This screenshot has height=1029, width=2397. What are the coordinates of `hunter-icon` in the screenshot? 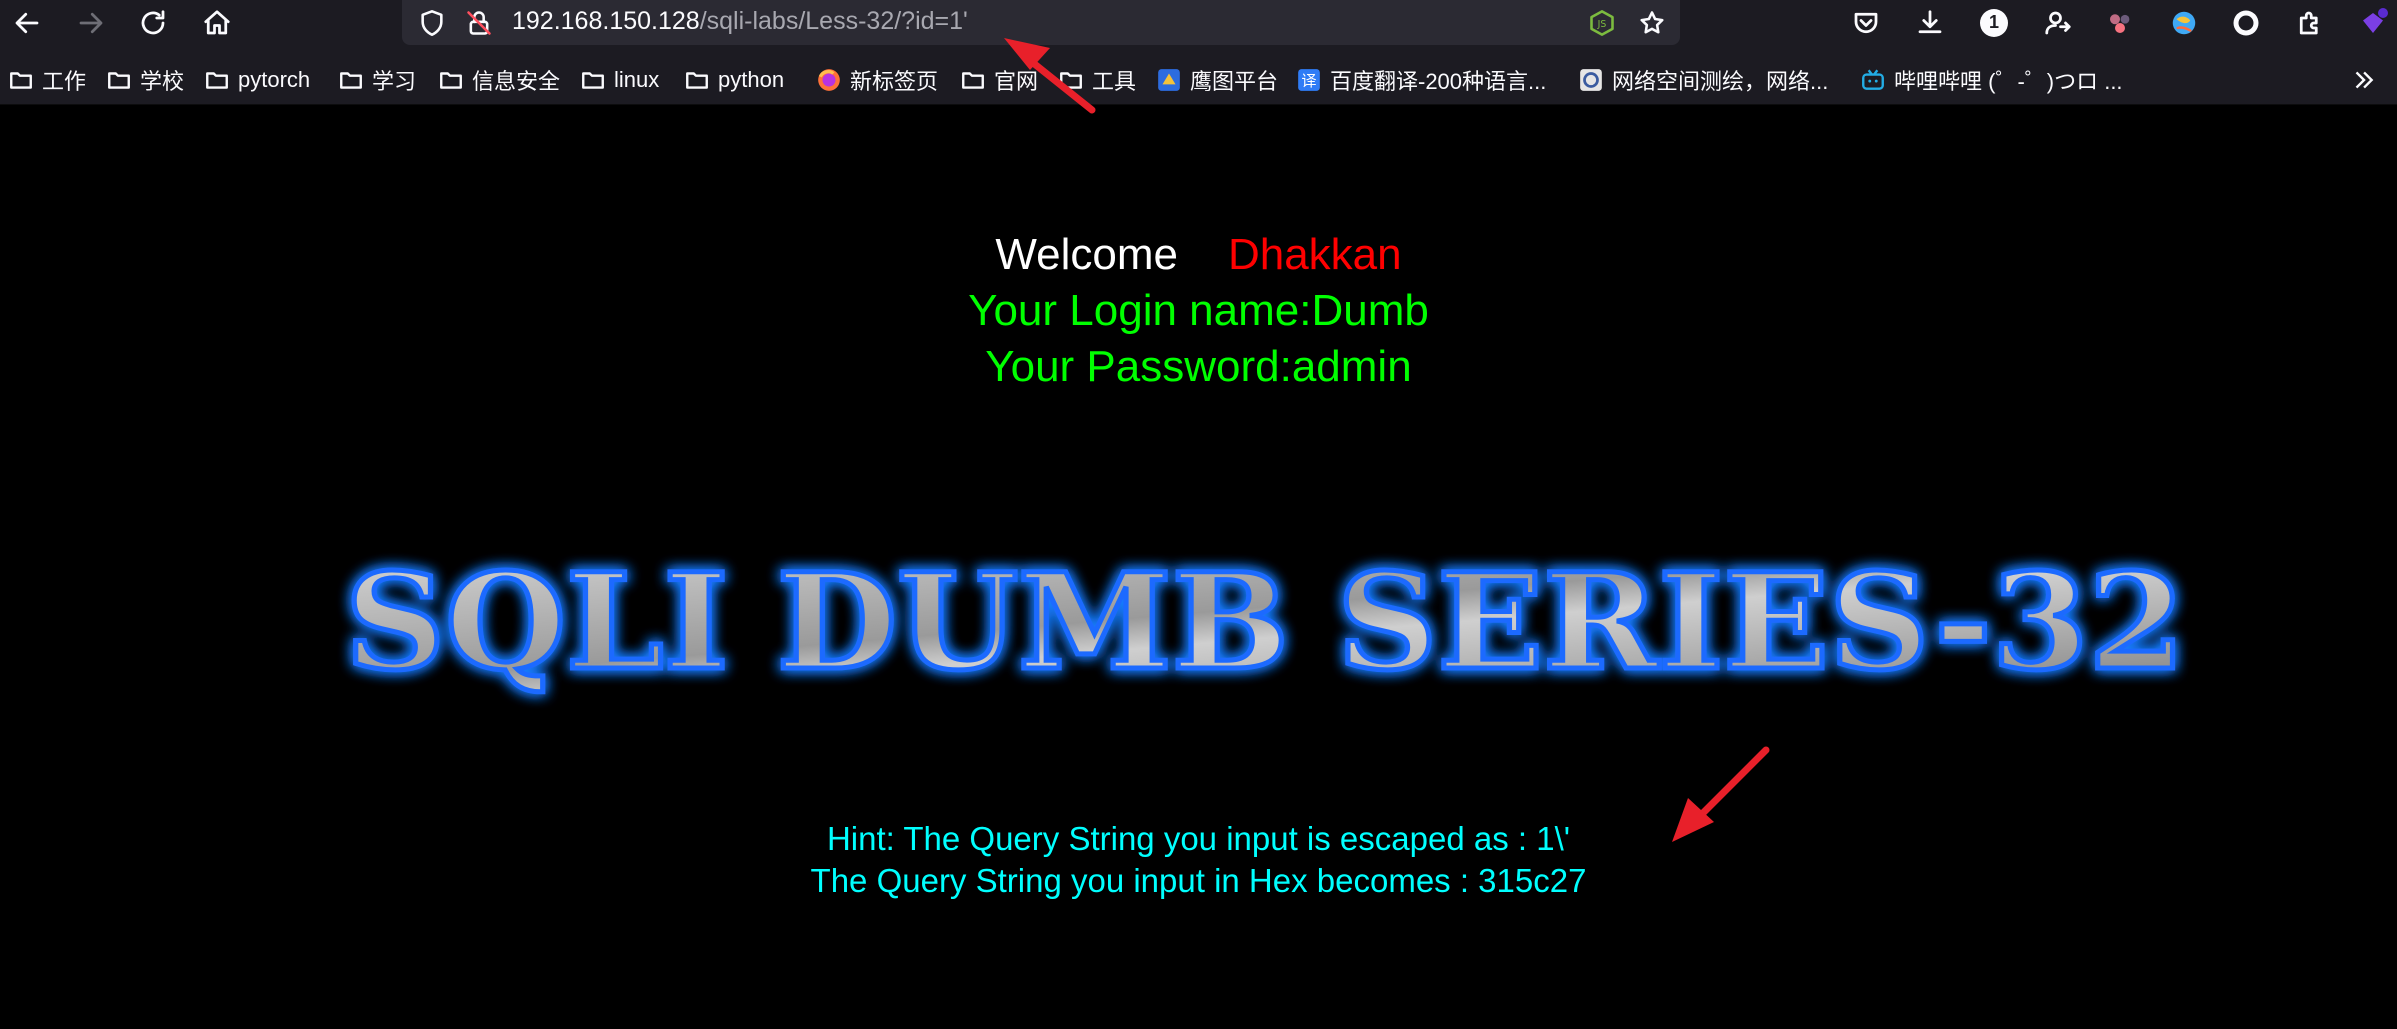 It's located at (1169, 80).